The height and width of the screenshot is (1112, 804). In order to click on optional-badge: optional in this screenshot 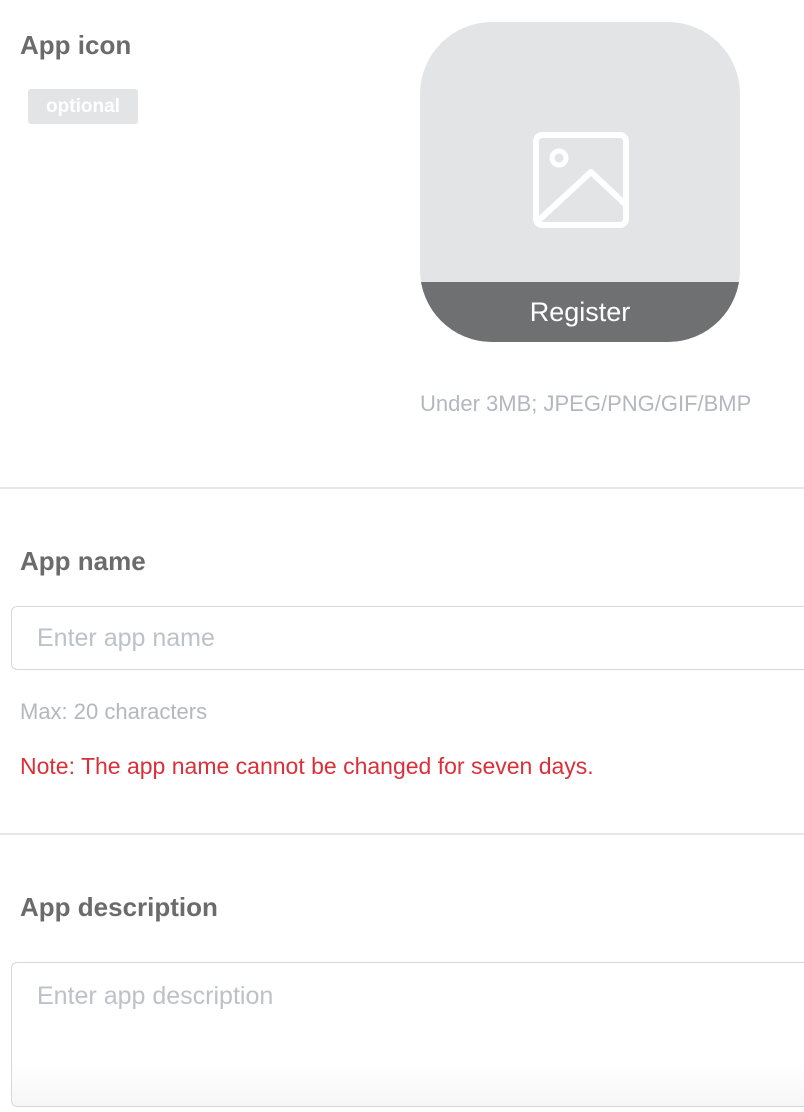, I will do `click(83, 106)`.